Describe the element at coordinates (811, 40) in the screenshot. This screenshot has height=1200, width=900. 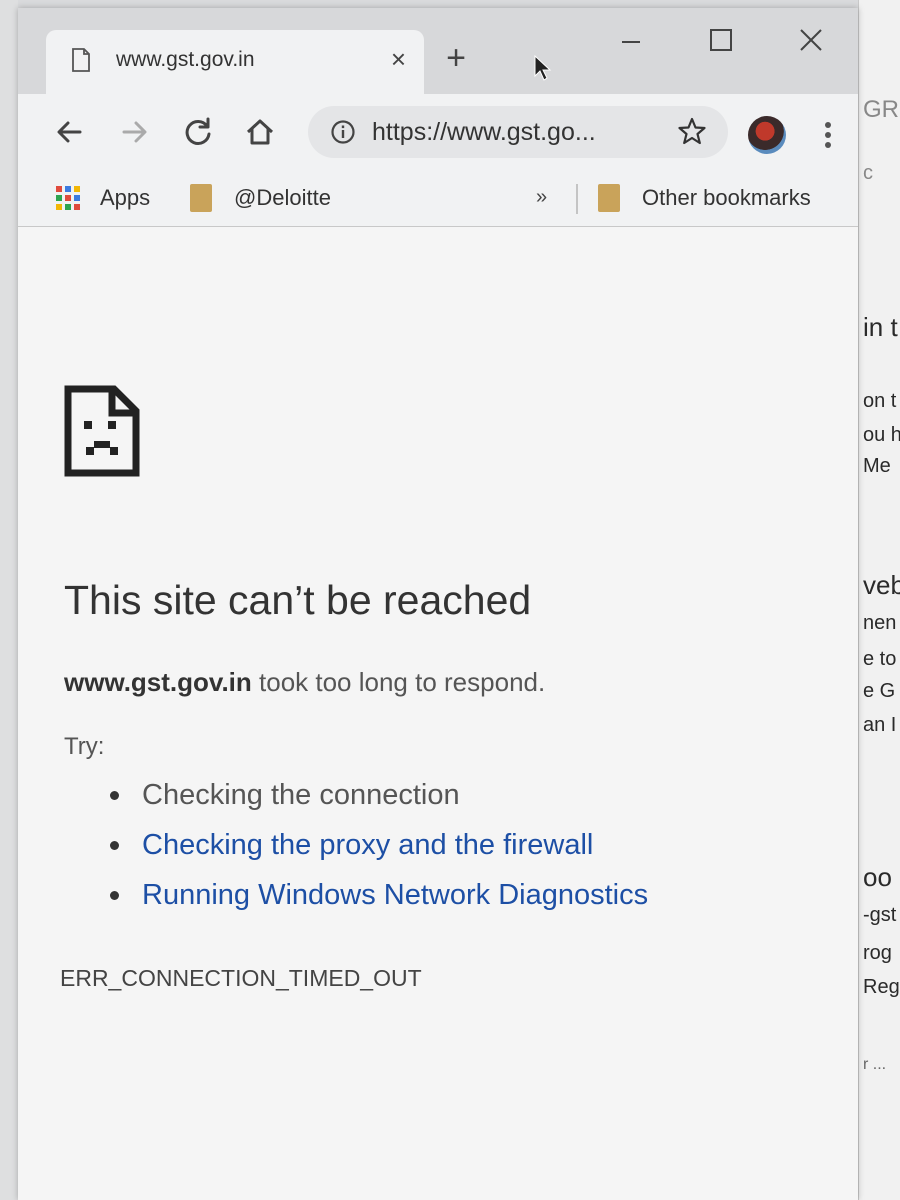
I see `window-close-button` at that location.